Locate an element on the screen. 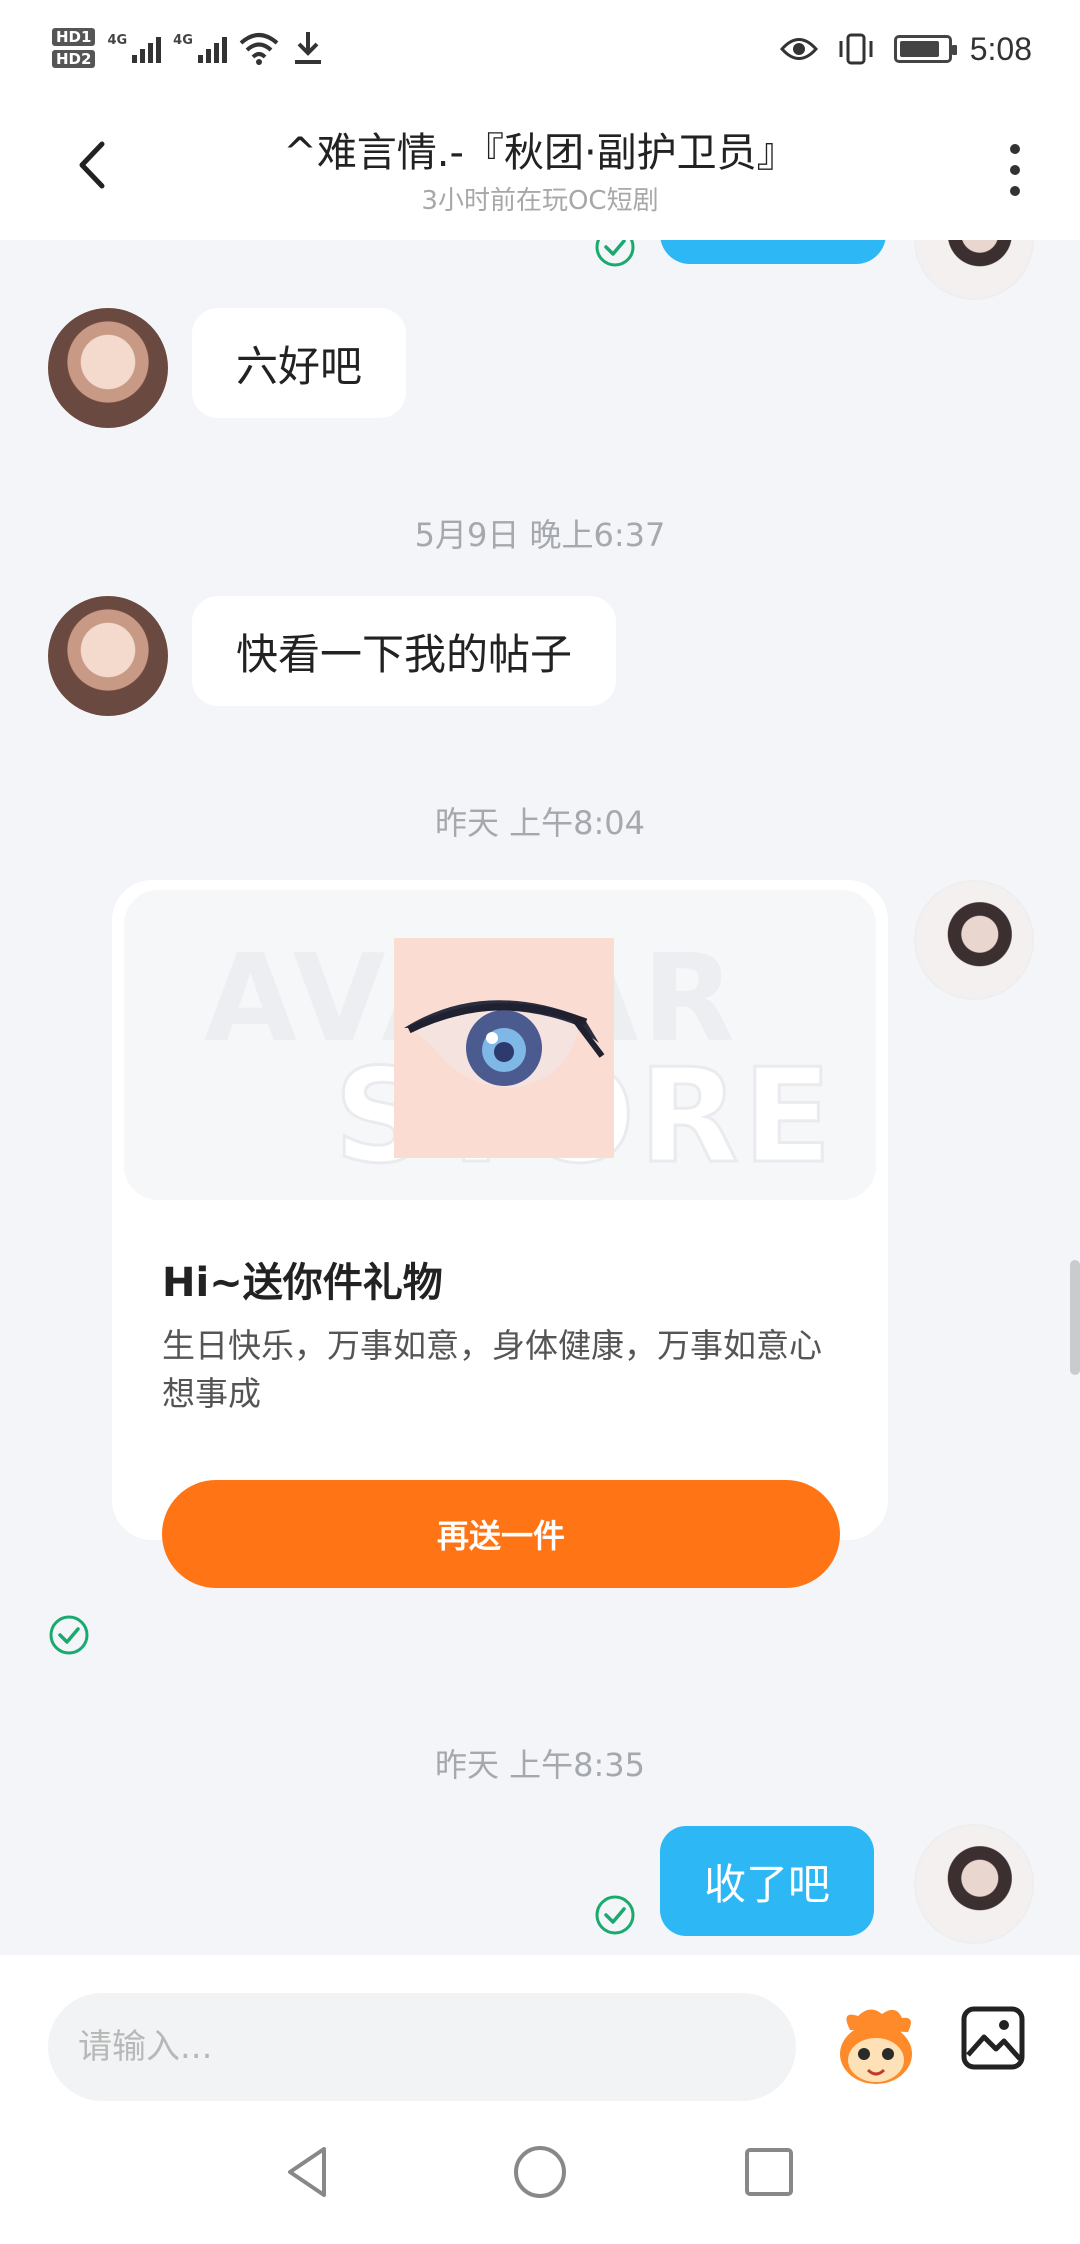 The width and height of the screenshot is (1080, 2244). chat-header: ^难言情.-『秋团·副护卫员』 3小时前在玩OC短剧 is located at coordinates (540, 170).